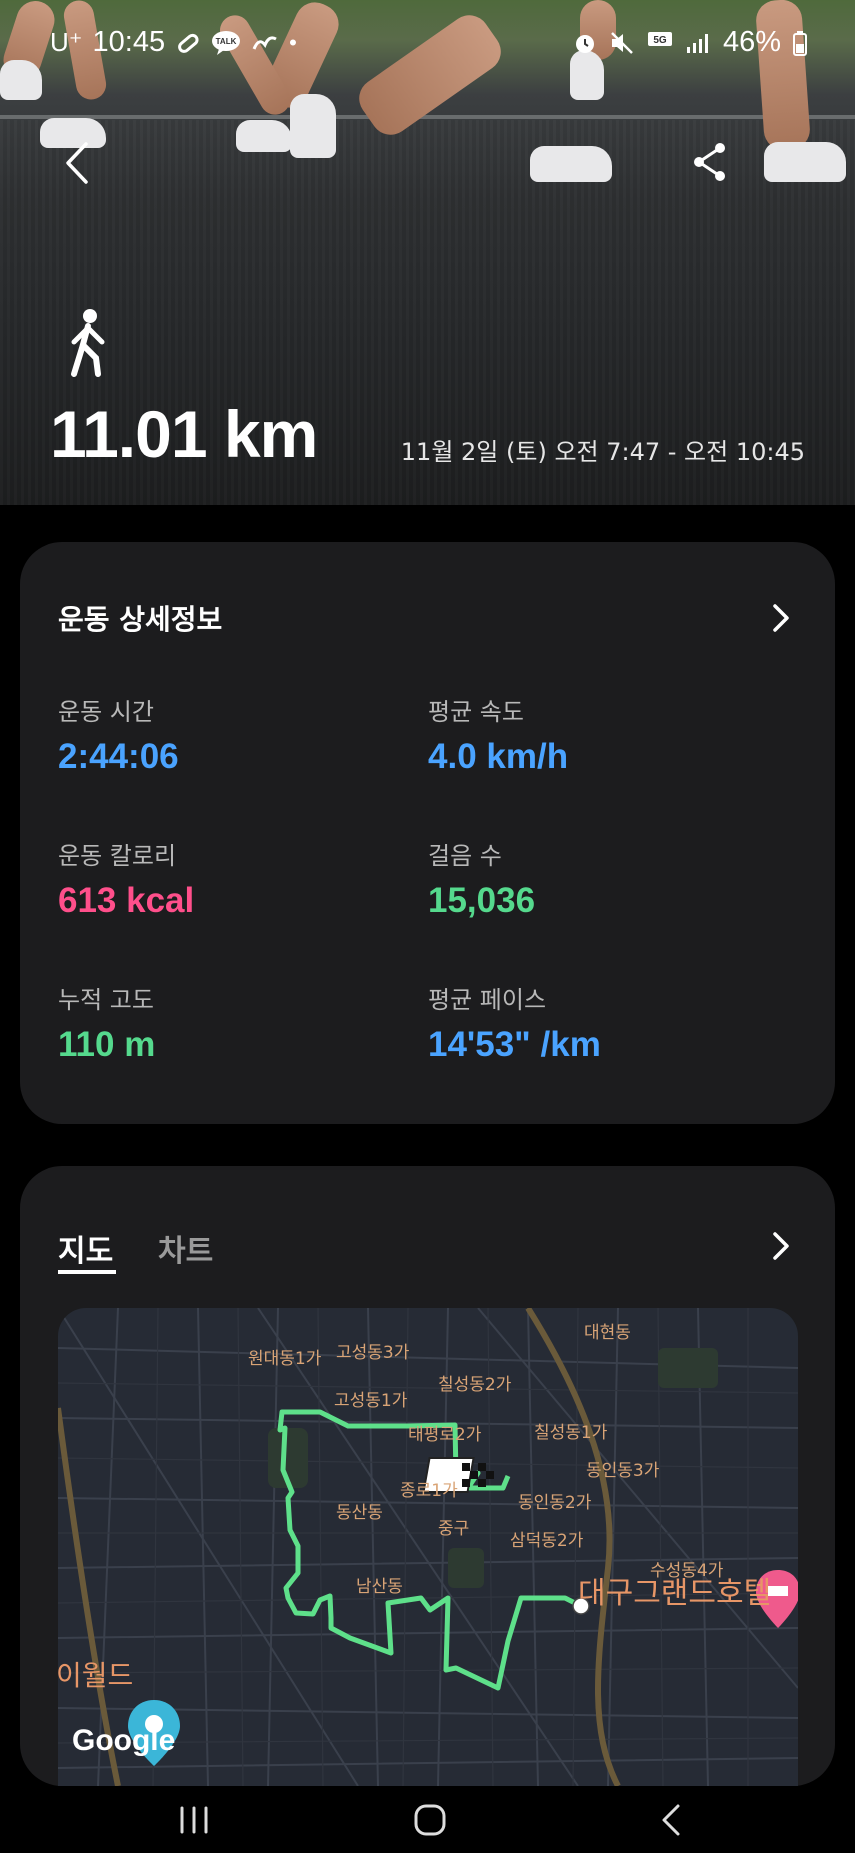  I want to click on talk-icon: TALK, so click(226, 42).